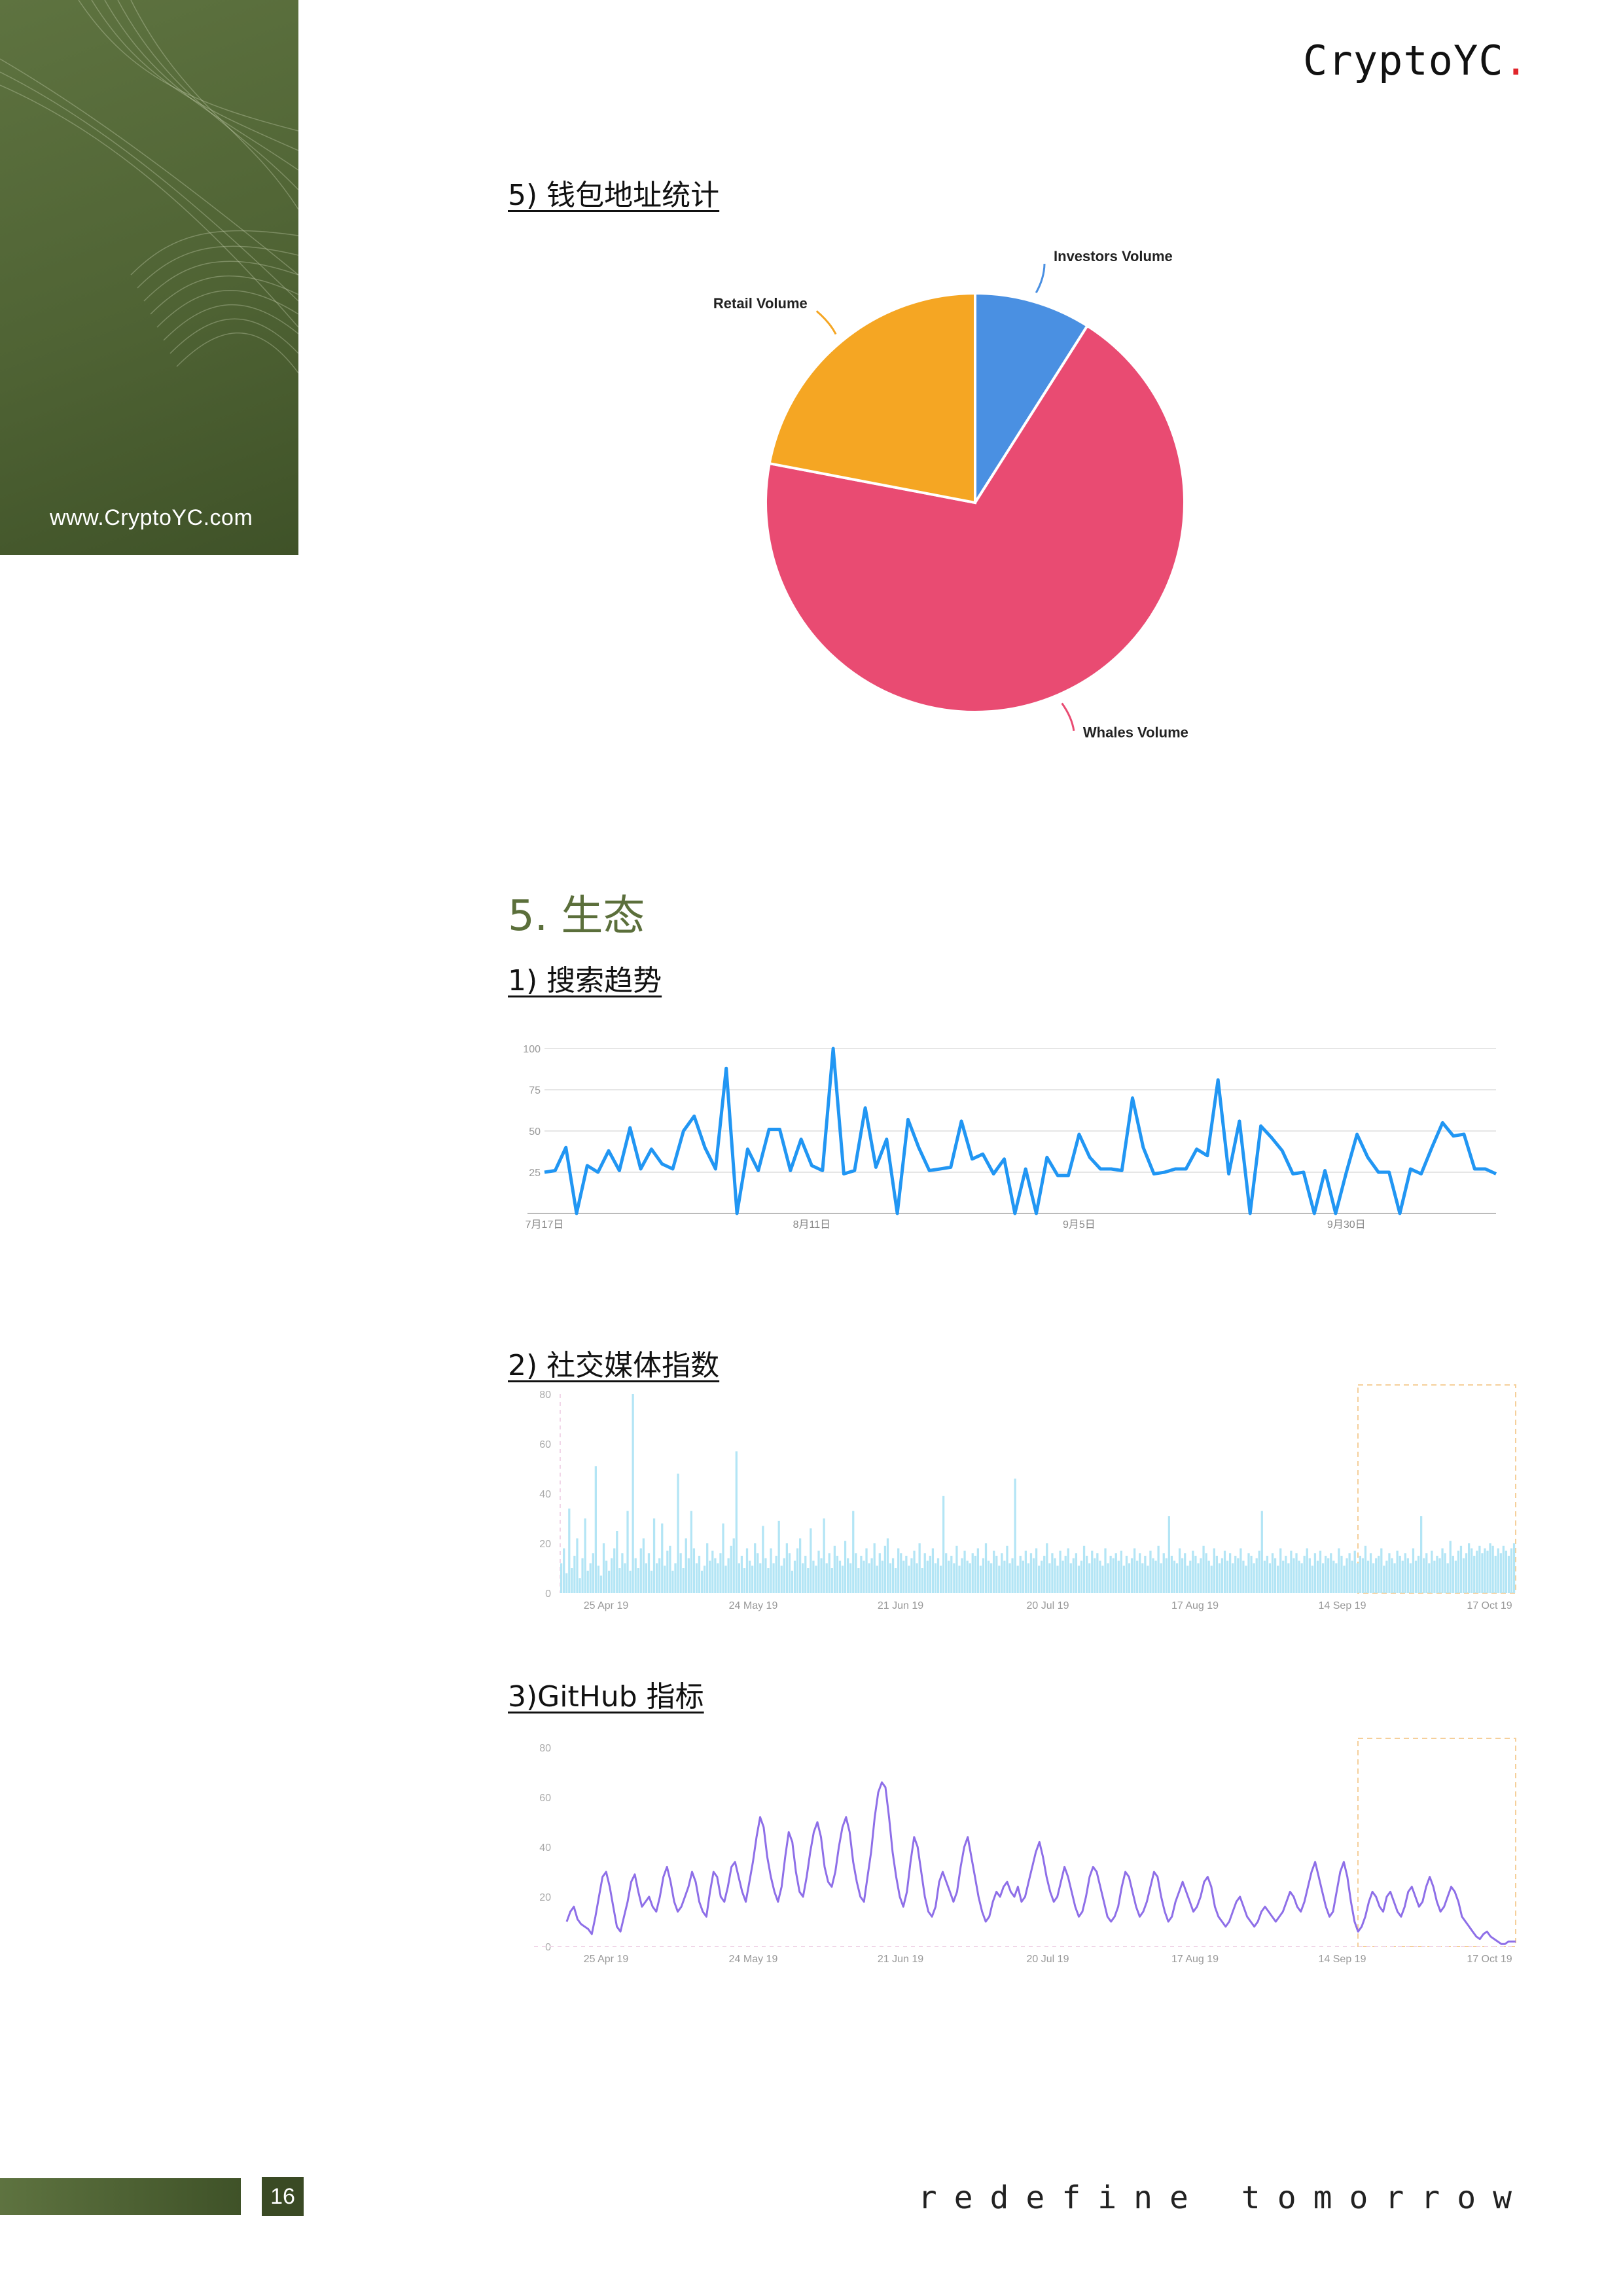 This screenshot has height=2296, width=1623. Describe the element at coordinates (545, 1748) in the screenshot. I see `y-tick-label: 80` at that location.